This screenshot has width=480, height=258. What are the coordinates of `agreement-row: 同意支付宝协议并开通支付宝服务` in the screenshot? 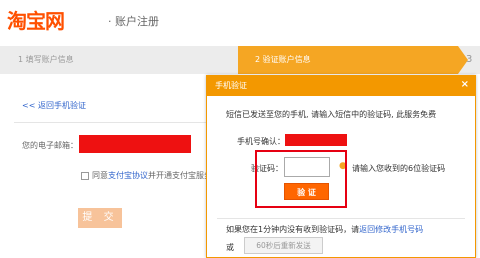 It's located at (146, 175).